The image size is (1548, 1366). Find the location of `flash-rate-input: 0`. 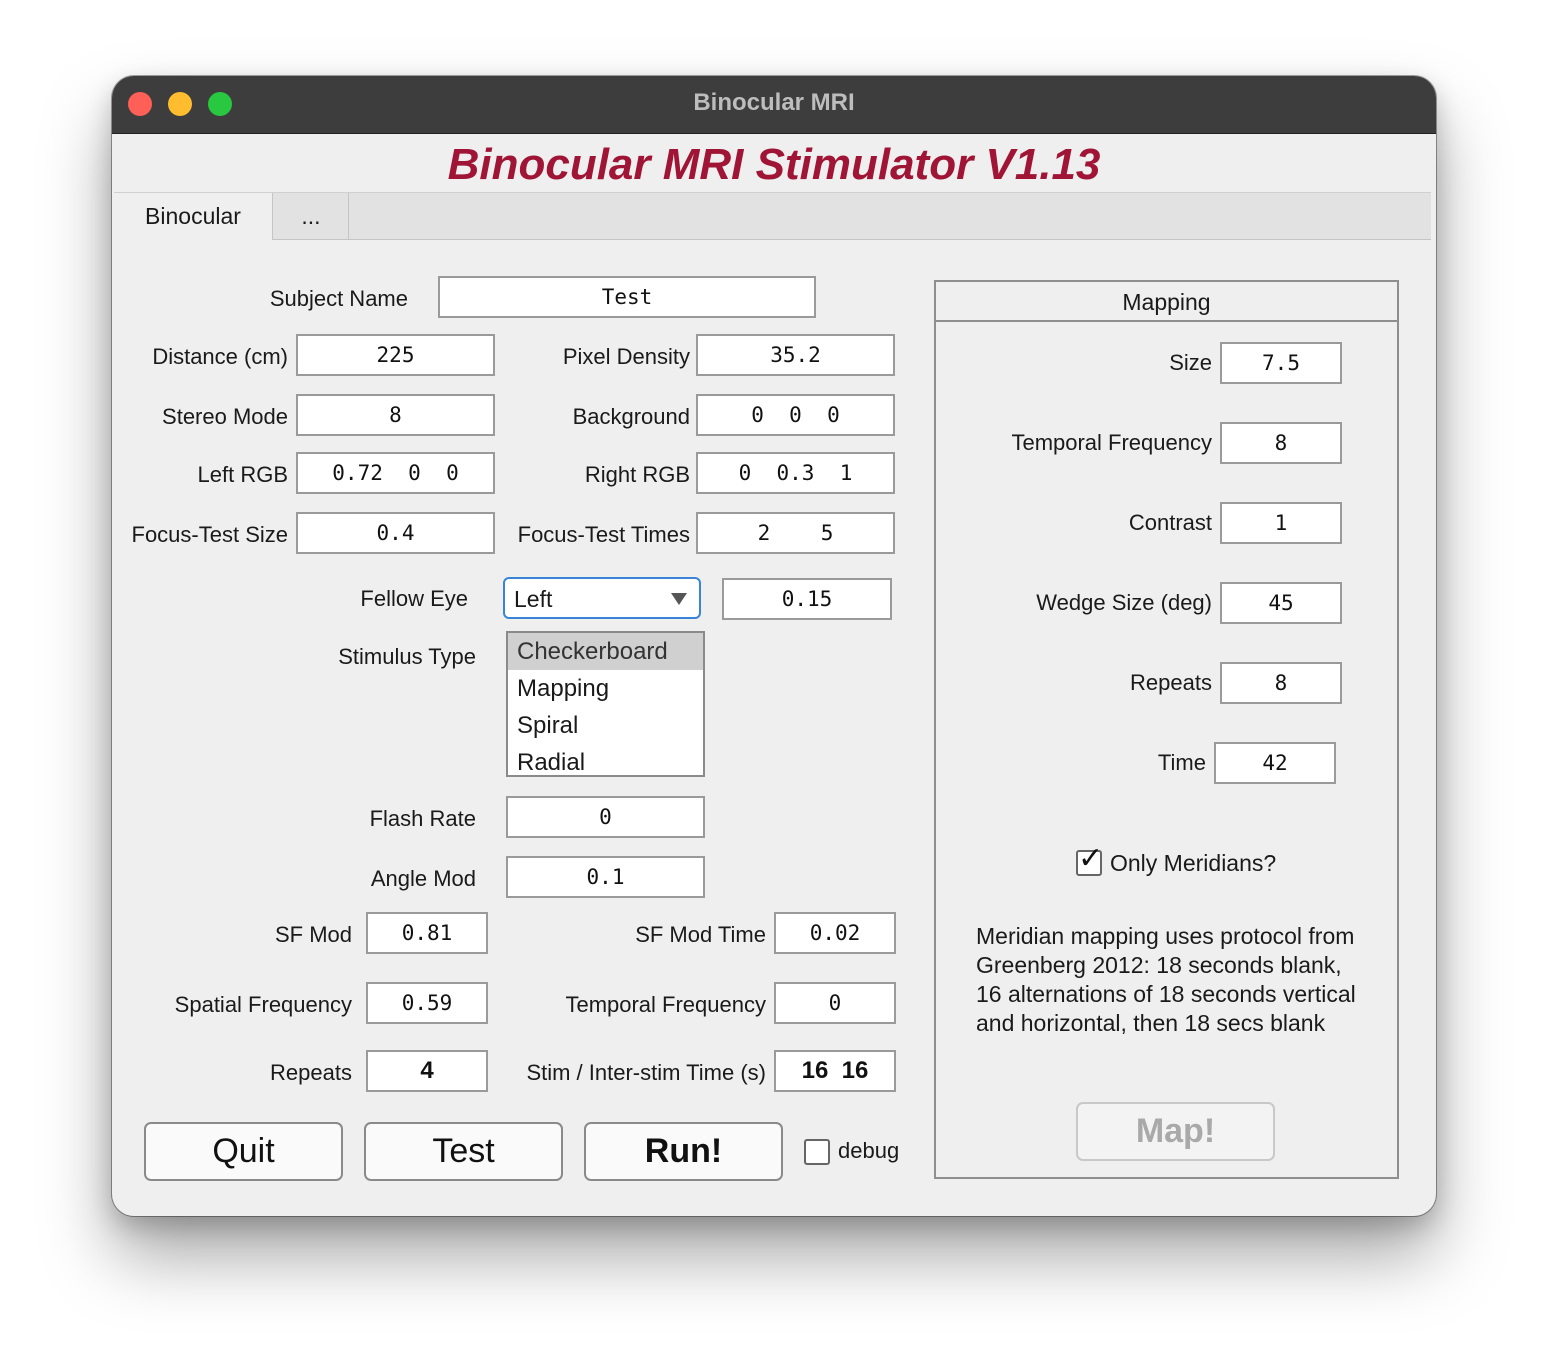

flash-rate-input: 0 is located at coordinates (605, 817).